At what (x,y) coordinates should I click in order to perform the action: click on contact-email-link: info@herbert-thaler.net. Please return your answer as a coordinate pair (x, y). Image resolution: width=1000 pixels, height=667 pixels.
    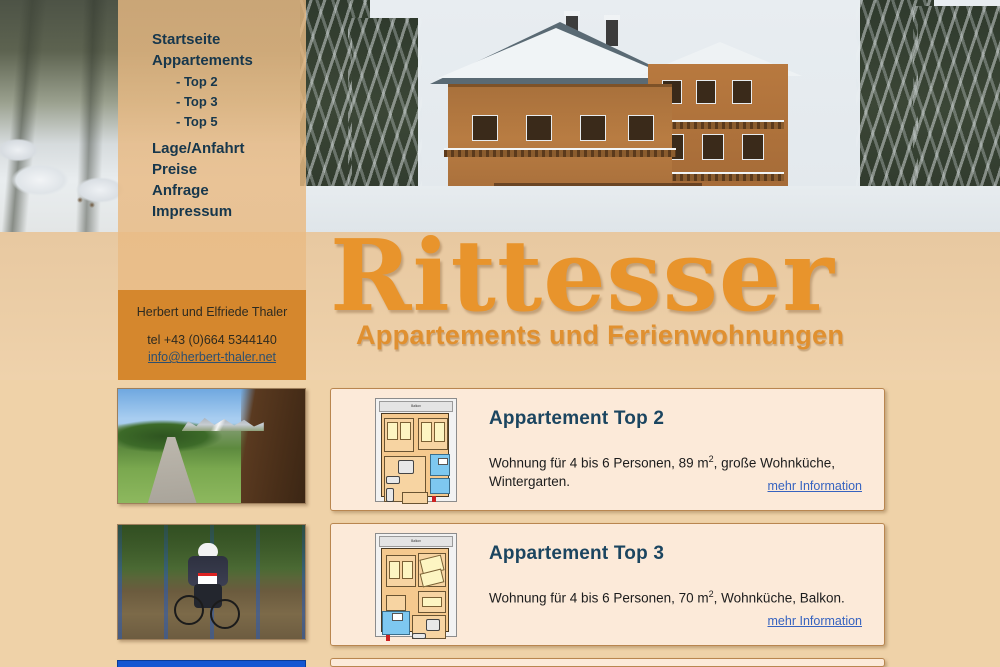
    Looking at the image, I should click on (212, 357).